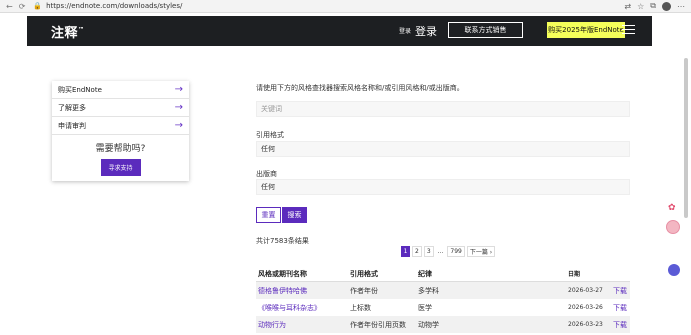  I want to click on sidebar-item-buy: 购买EndNote →, so click(120, 90).